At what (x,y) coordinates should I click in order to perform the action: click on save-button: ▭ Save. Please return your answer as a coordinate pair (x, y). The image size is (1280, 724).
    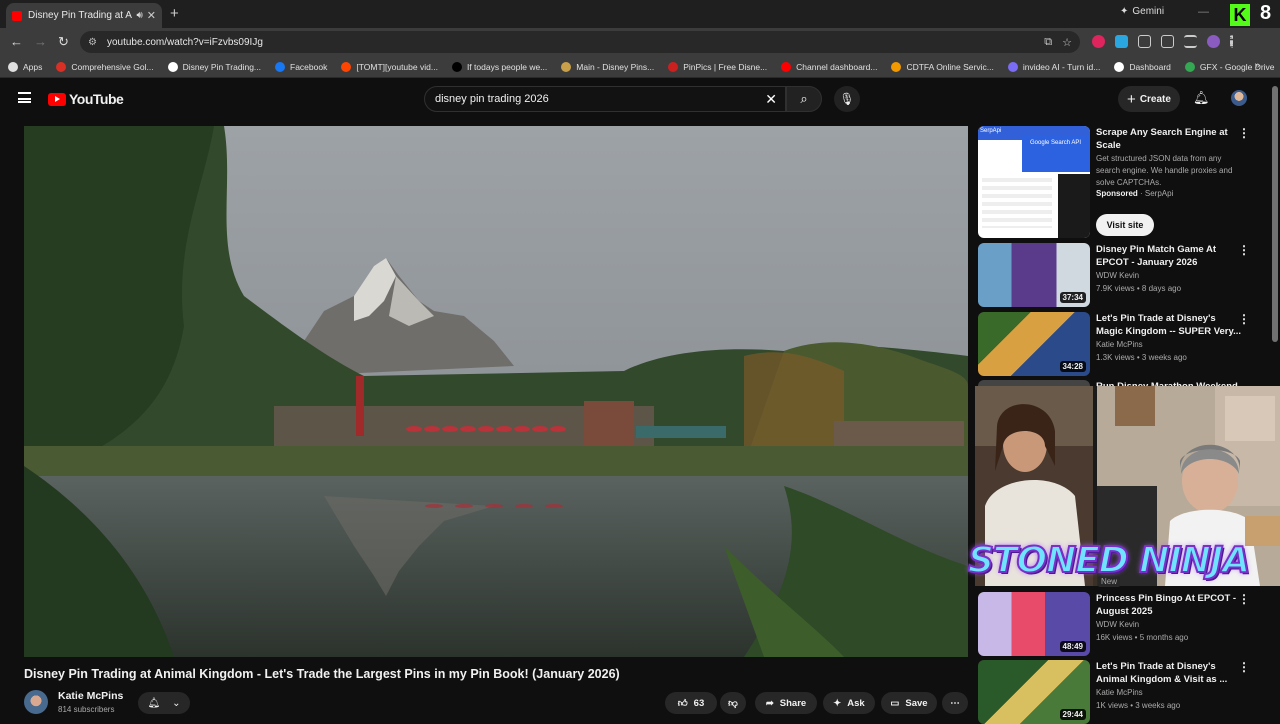
    Looking at the image, I should click on (909, 703).